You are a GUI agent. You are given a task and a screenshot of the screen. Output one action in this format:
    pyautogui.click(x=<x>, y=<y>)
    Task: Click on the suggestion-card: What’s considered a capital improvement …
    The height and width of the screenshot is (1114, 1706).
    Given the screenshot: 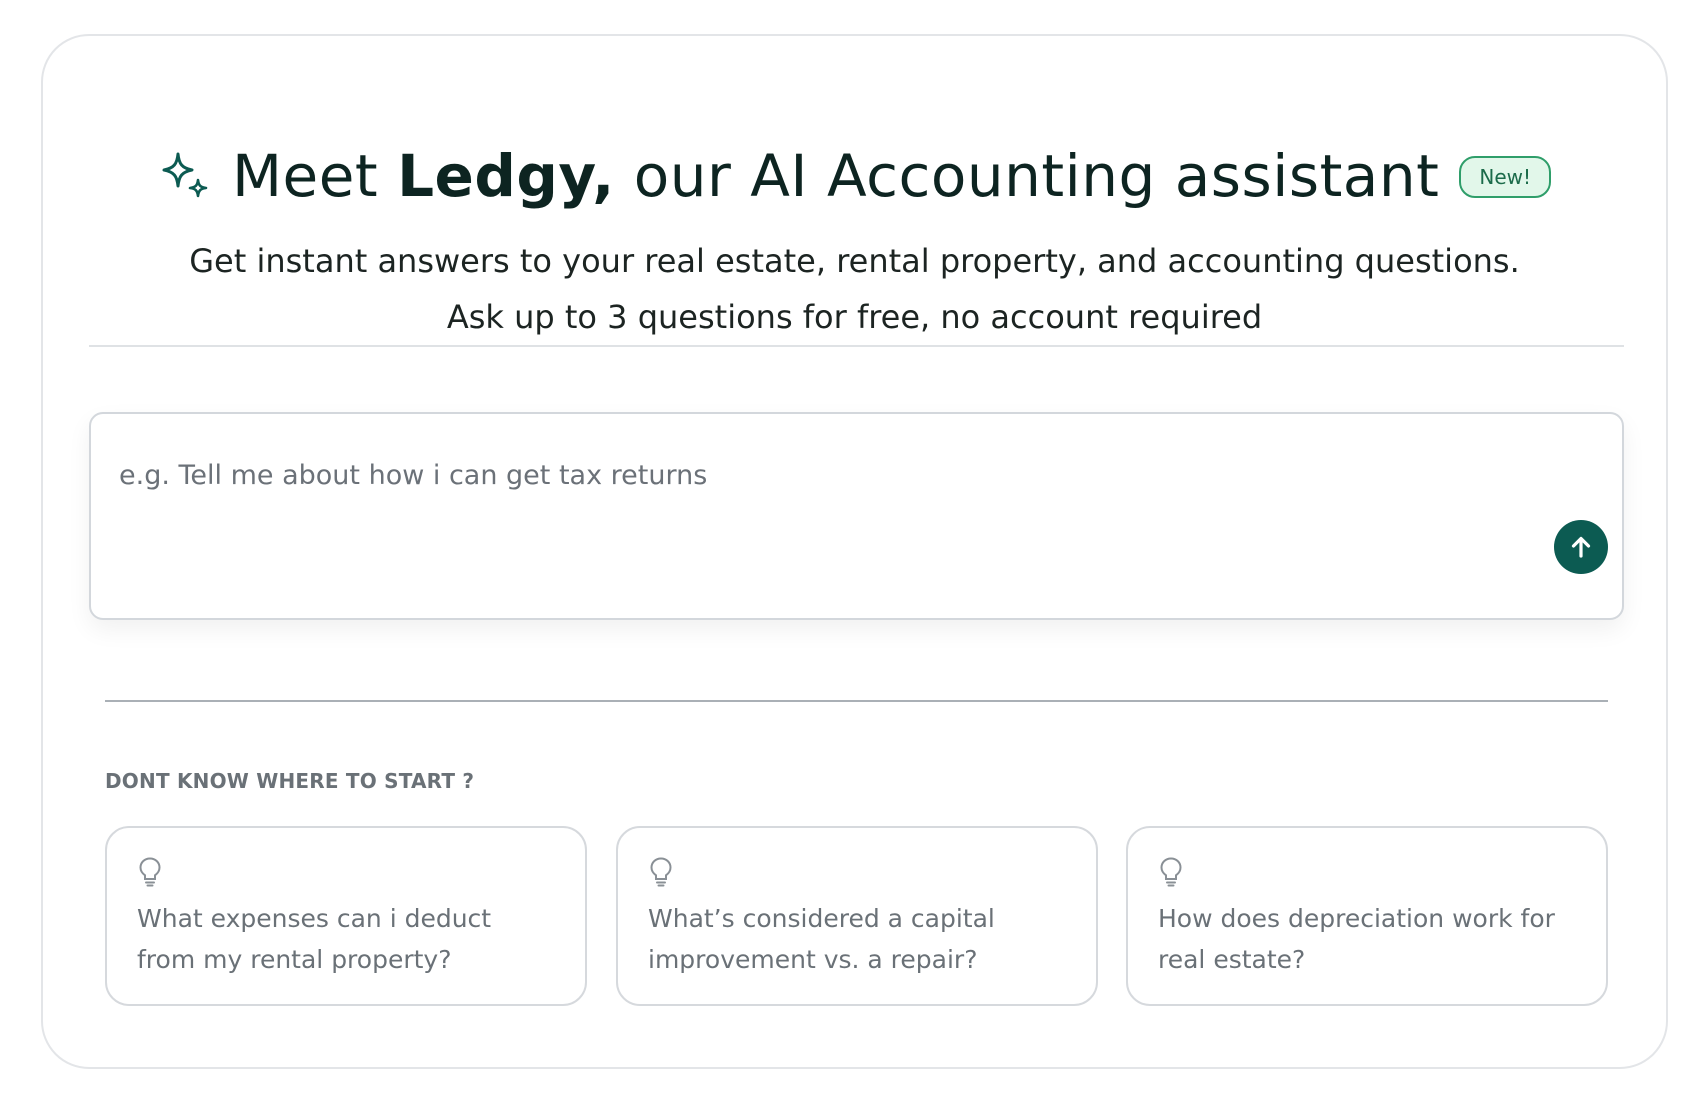 What is the action you would take?
    pyautogui.click(x=857, y=916)
    